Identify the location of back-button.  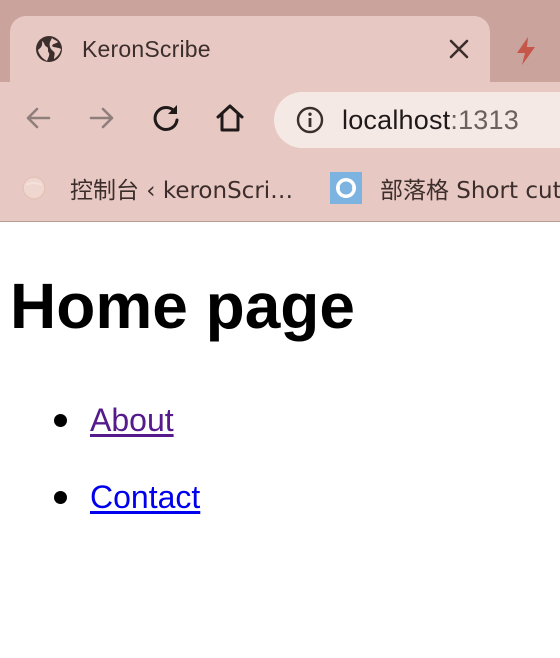
(38, 120).